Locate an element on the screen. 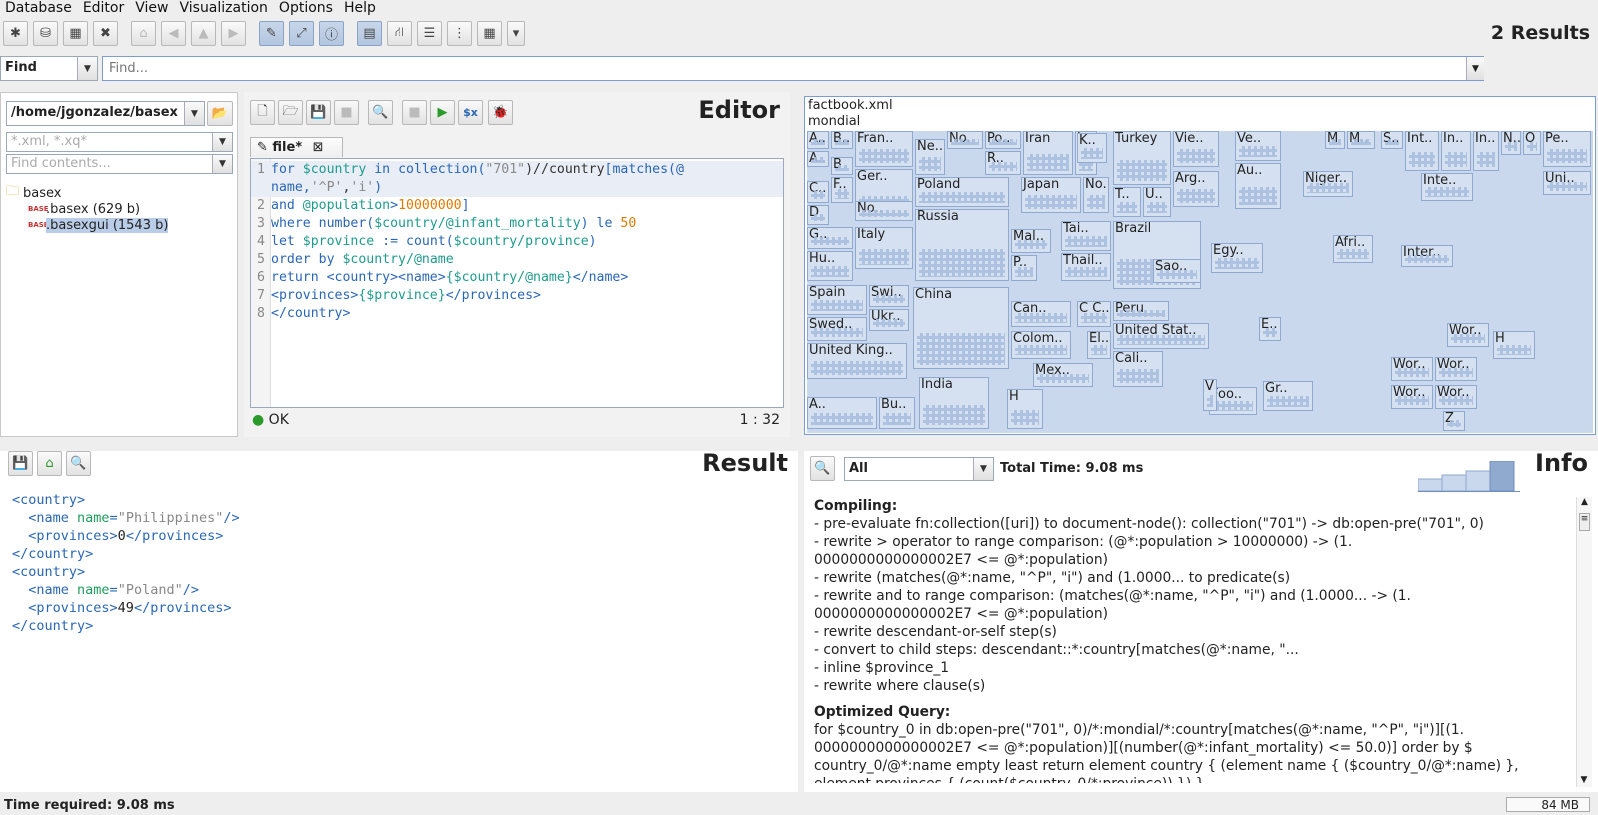  treemap-cell: Au.. is located at coordinates (1258, 186).